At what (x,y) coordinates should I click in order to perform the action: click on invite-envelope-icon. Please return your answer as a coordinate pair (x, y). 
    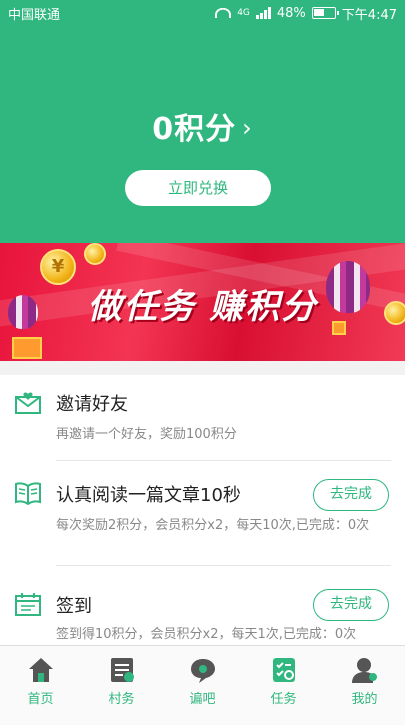
    Looking at the image, I should click on (28, 403).